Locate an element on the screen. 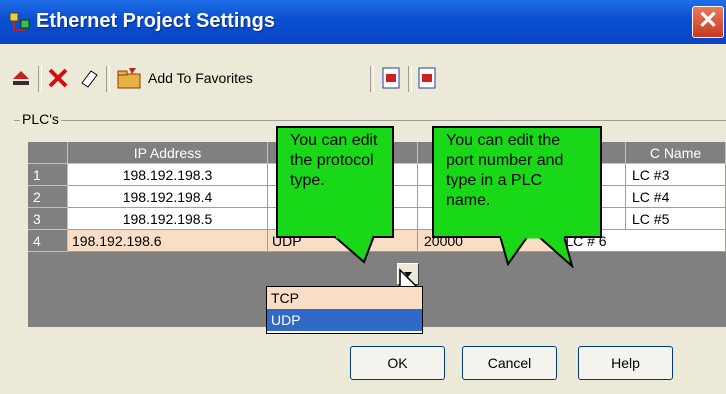  ip-cell: 198.192.198.6 is located at coordinates (168, 241).